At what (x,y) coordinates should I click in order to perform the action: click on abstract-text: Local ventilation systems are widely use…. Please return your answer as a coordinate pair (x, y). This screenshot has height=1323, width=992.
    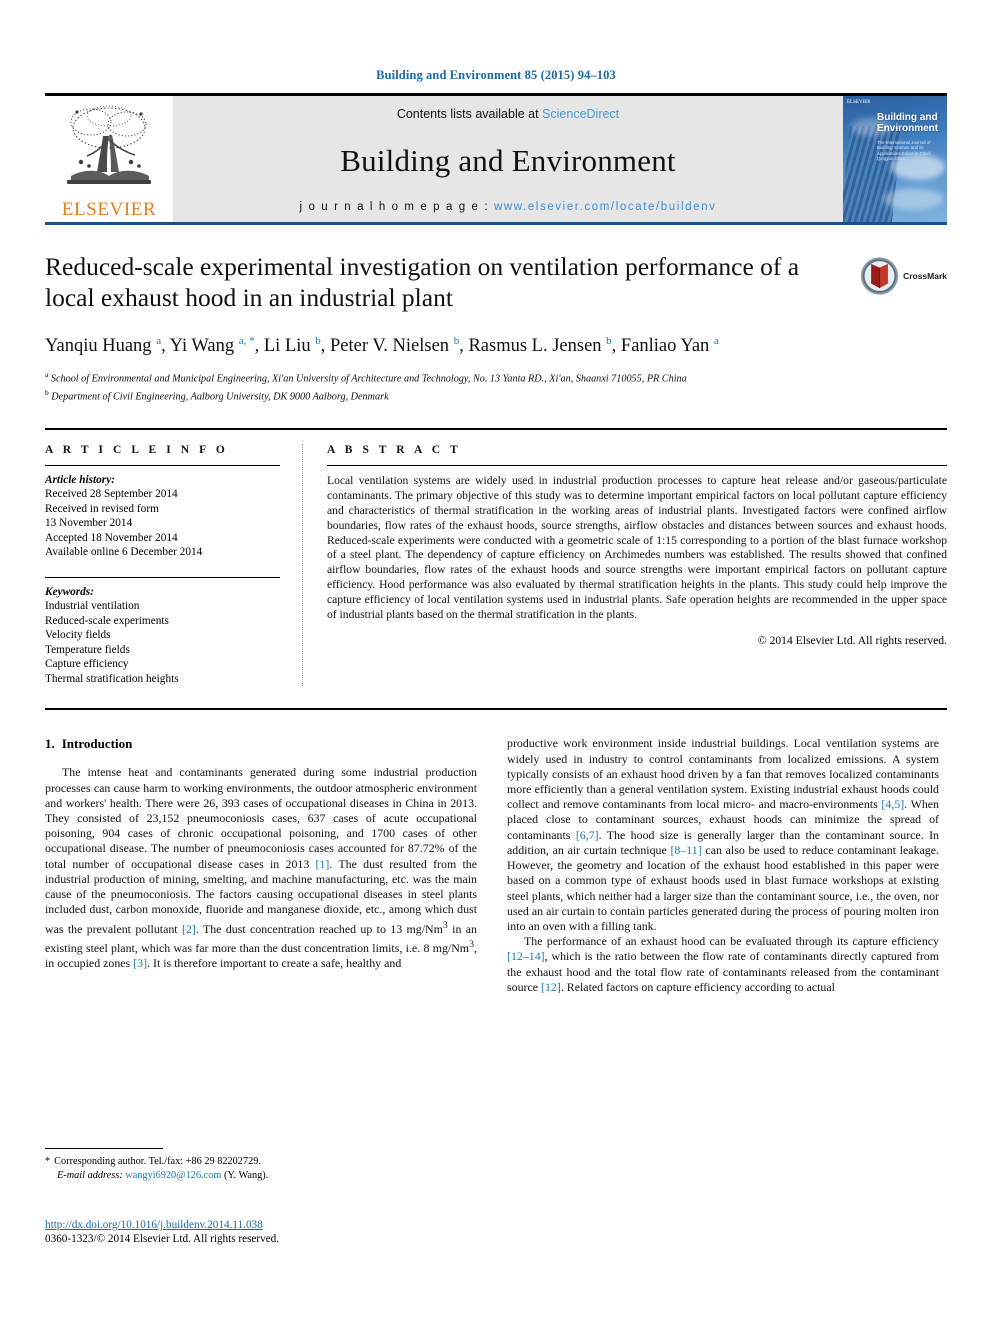
    Looking at the image, I should click on (637, 547).